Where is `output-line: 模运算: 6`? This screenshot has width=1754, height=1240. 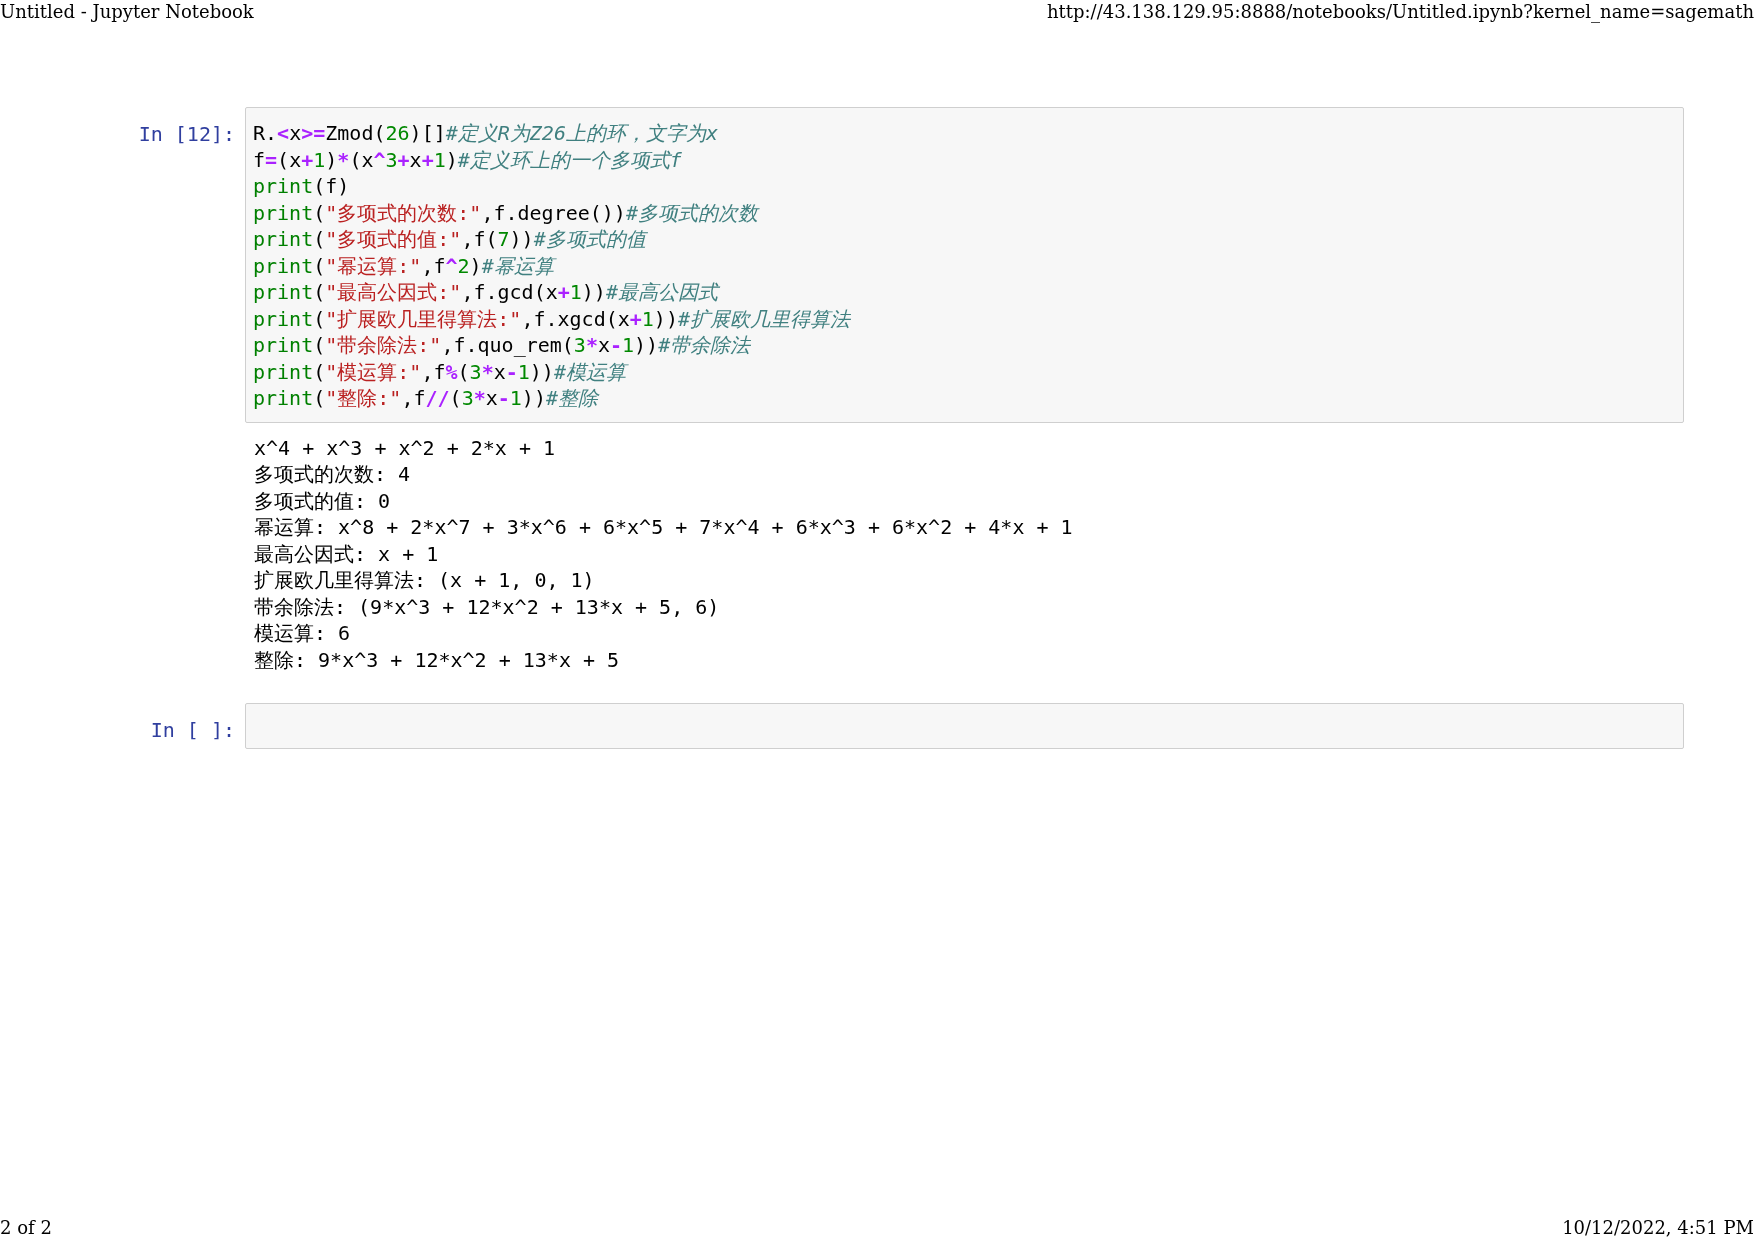 output-line: 模运算: 6 is located at coordinates (303, 633).